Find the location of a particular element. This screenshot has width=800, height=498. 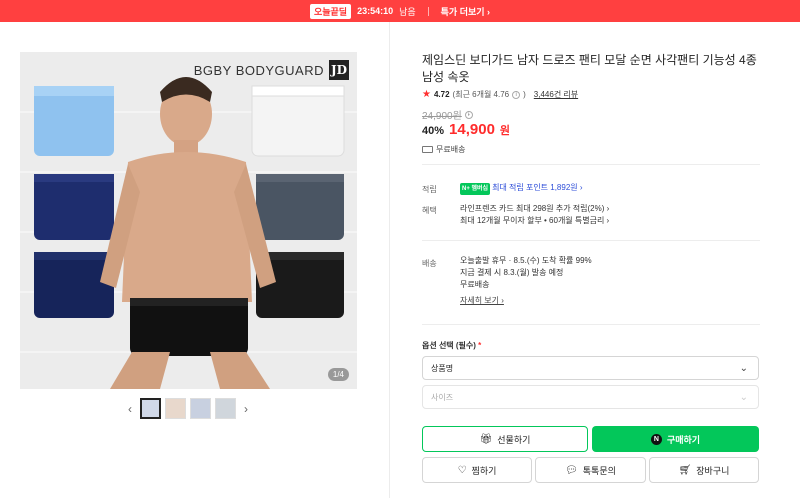

brief-light-blue is located at coordinates (74, 121).